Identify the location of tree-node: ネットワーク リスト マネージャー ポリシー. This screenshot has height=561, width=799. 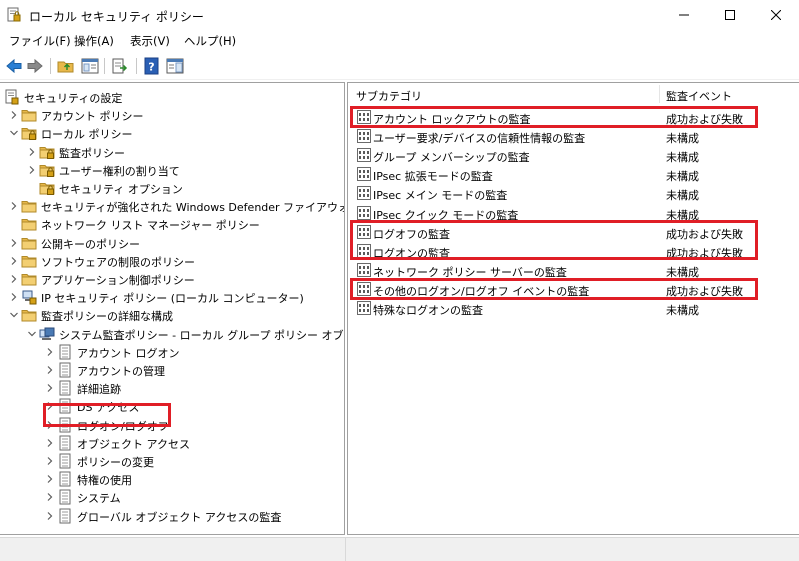
(172, 224).